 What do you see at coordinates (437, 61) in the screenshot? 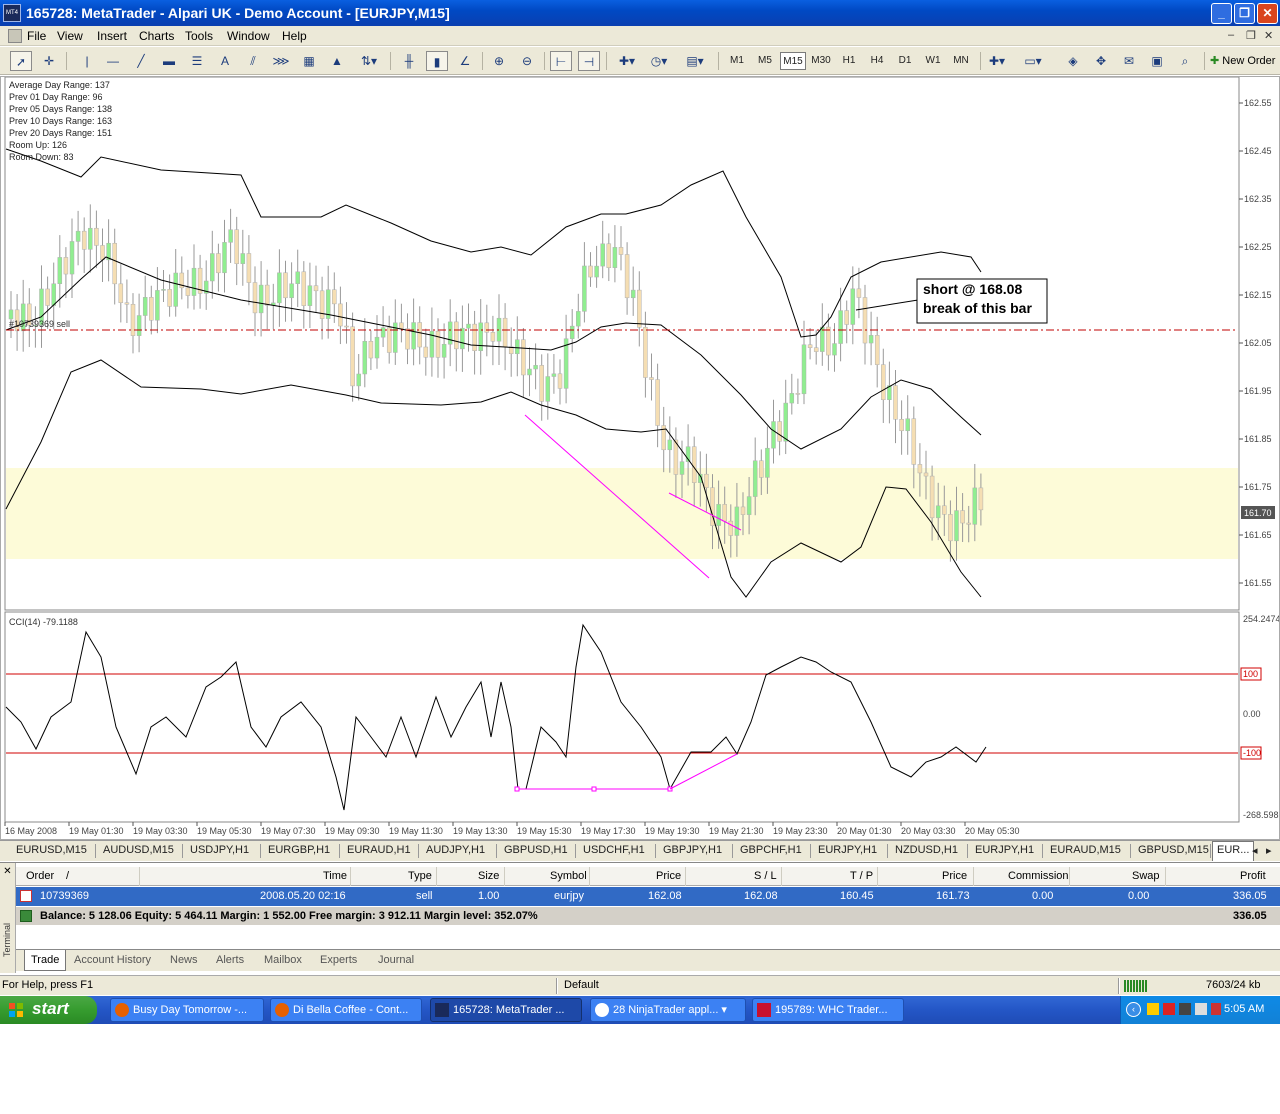
I see `candlestick-chart-icon: ▮` at bounding box center [437, 61].